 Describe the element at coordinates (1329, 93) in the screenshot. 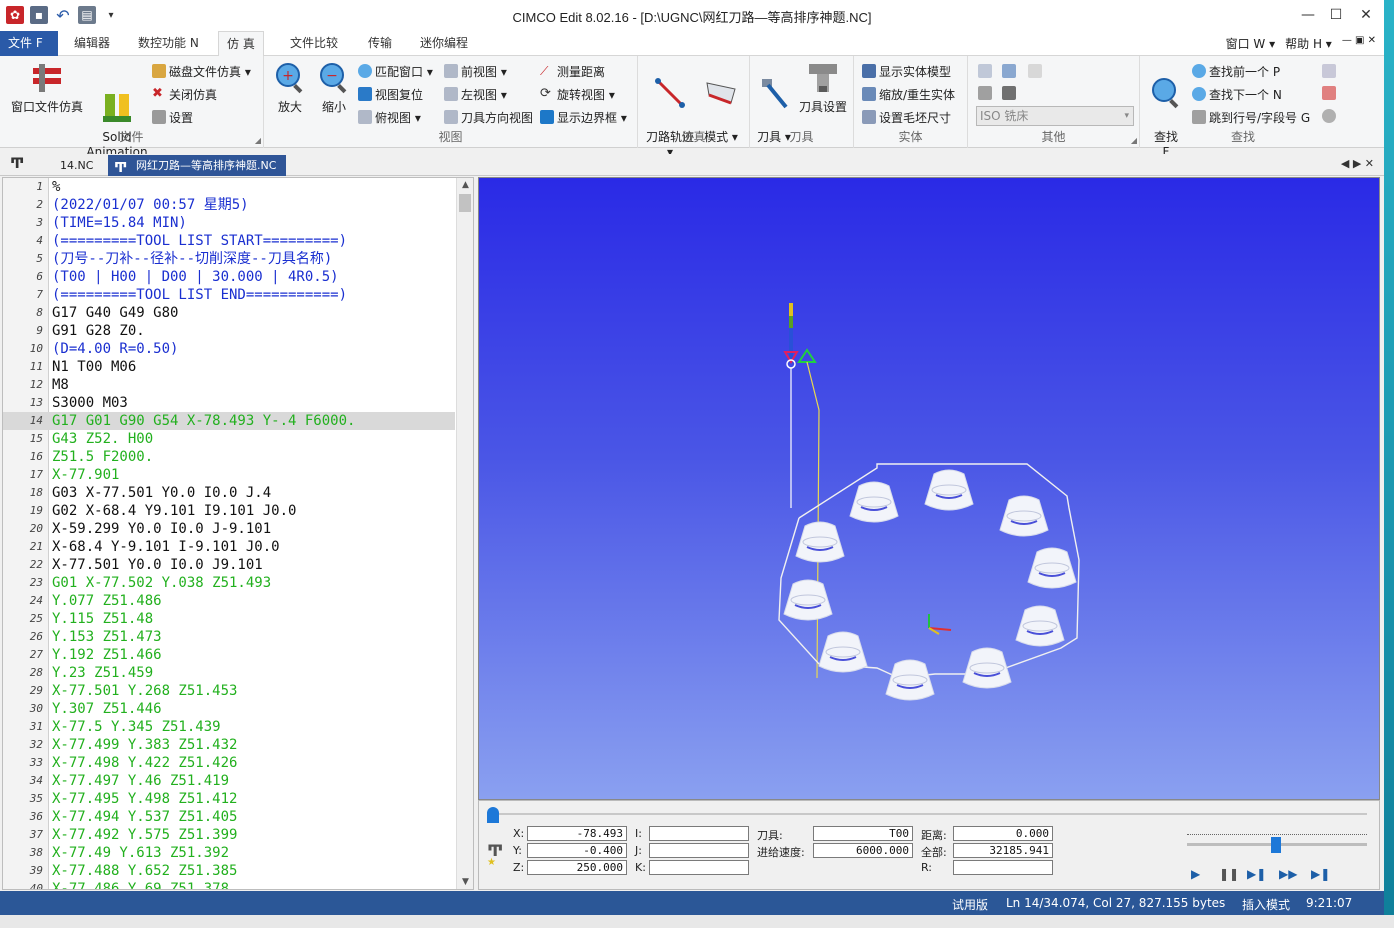

I see `marker-icon` at that location.